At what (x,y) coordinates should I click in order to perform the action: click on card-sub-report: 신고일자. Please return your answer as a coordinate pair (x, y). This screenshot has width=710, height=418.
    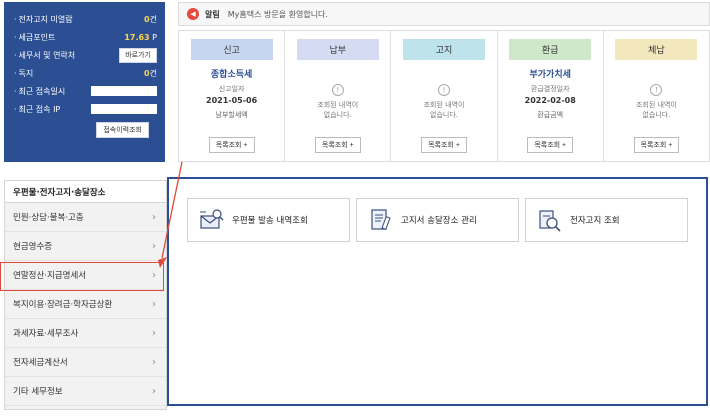
    Looking at the image, I should click on (231, 89).